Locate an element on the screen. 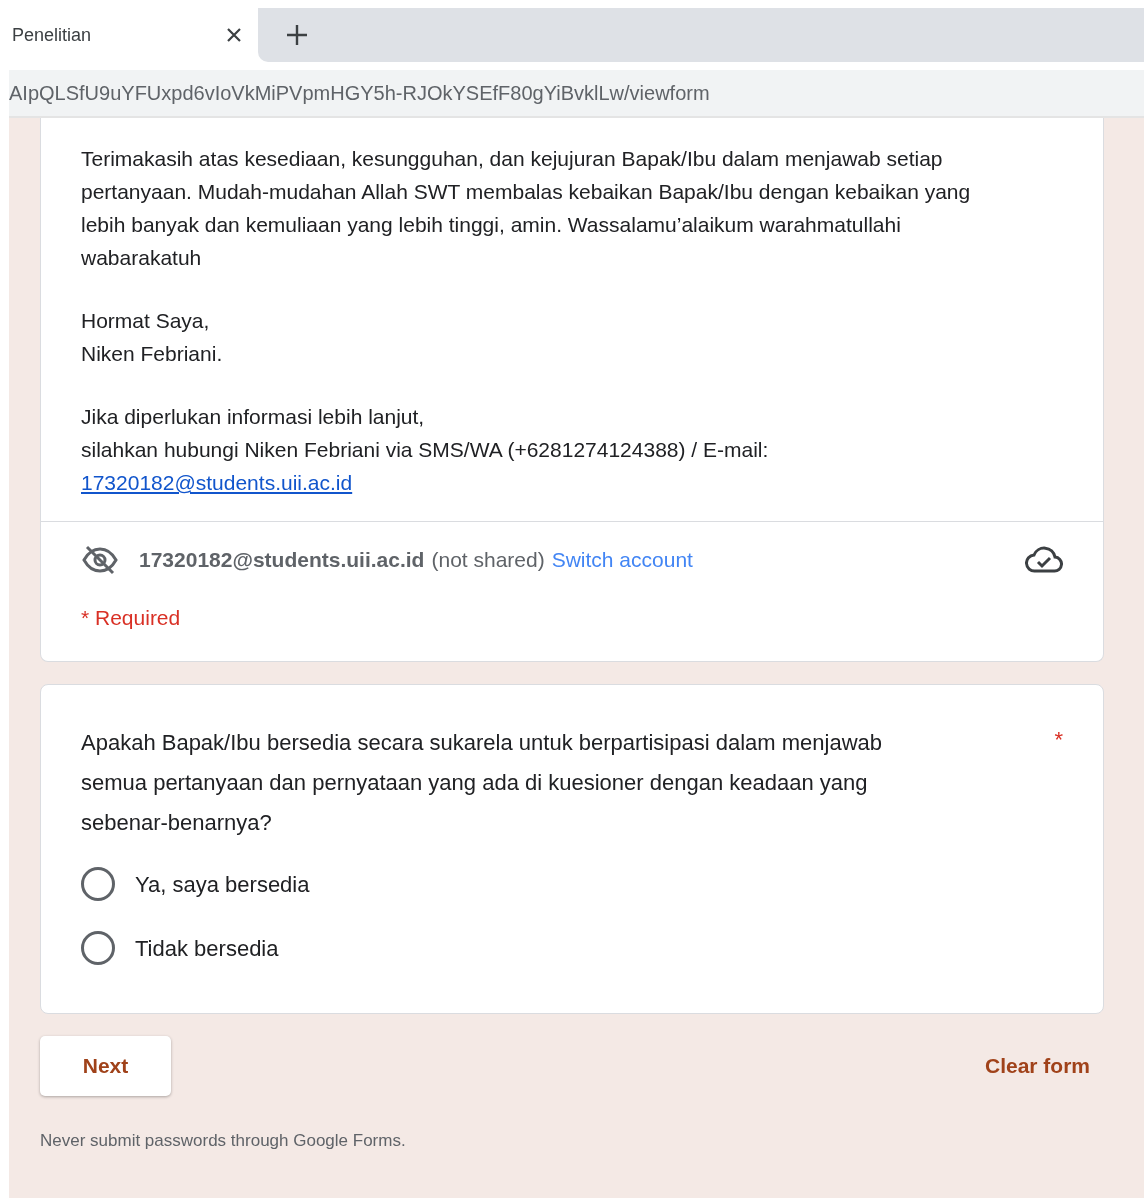 The image size is (1144, 1198). email-link: 17320182@students.uii.ac.id is located at coordinates (217, 482).